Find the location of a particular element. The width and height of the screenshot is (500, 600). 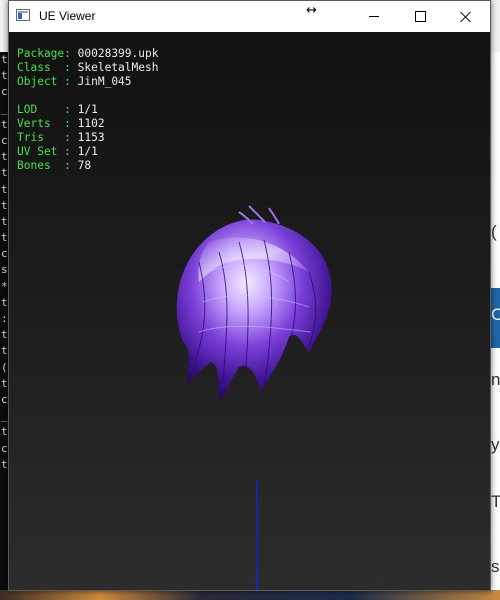

minimize-button is located at coordinates (374, 16).